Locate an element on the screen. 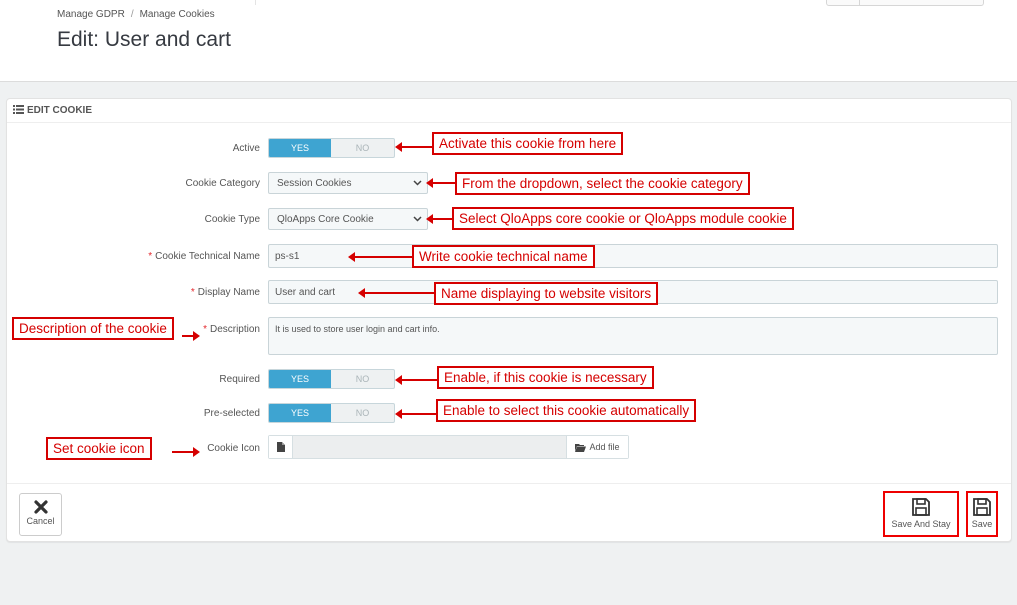 This screenshot has width=1017, height=605. active-yes-option: YES is located at coordinates (300, 148).